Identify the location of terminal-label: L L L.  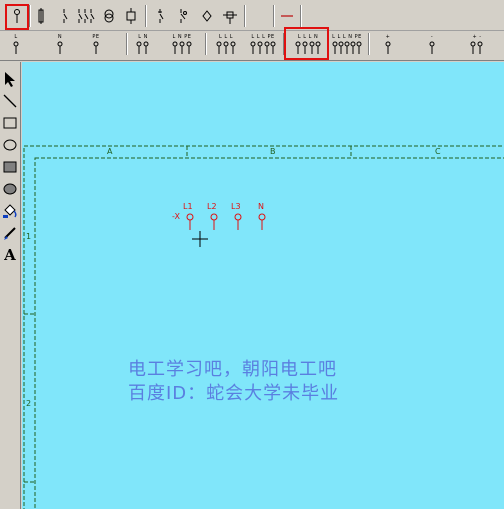
(226, 37).